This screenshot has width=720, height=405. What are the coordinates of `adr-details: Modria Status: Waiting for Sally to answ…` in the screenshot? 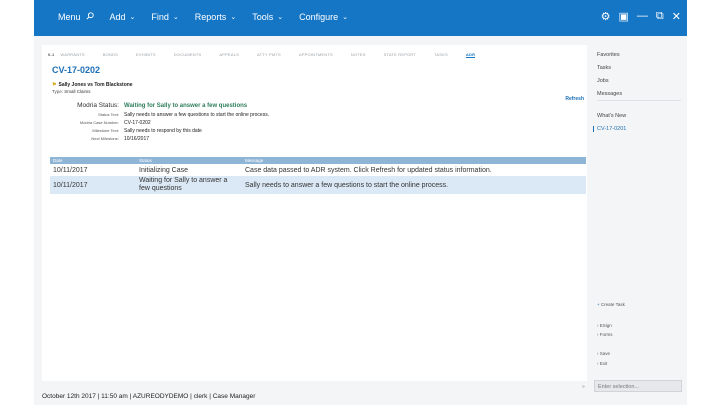 It's located at (158, 123).